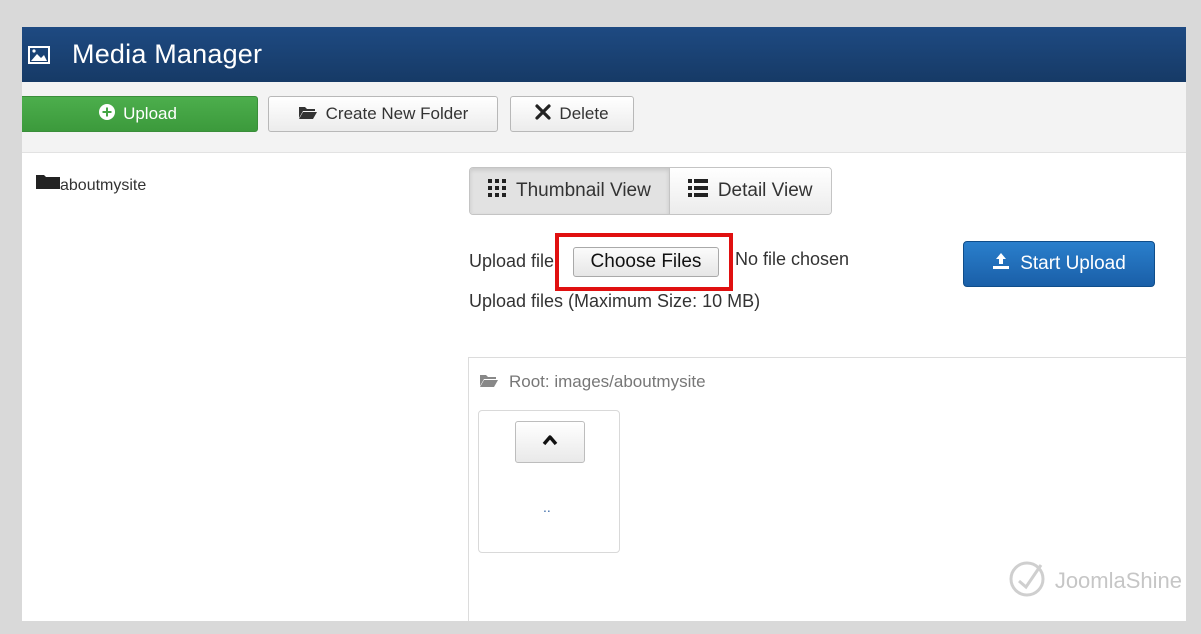 This screenshot has width=1201, height=634. I want to click on tab-thumbnail-view: Thumbnail View, so click(569, 191).